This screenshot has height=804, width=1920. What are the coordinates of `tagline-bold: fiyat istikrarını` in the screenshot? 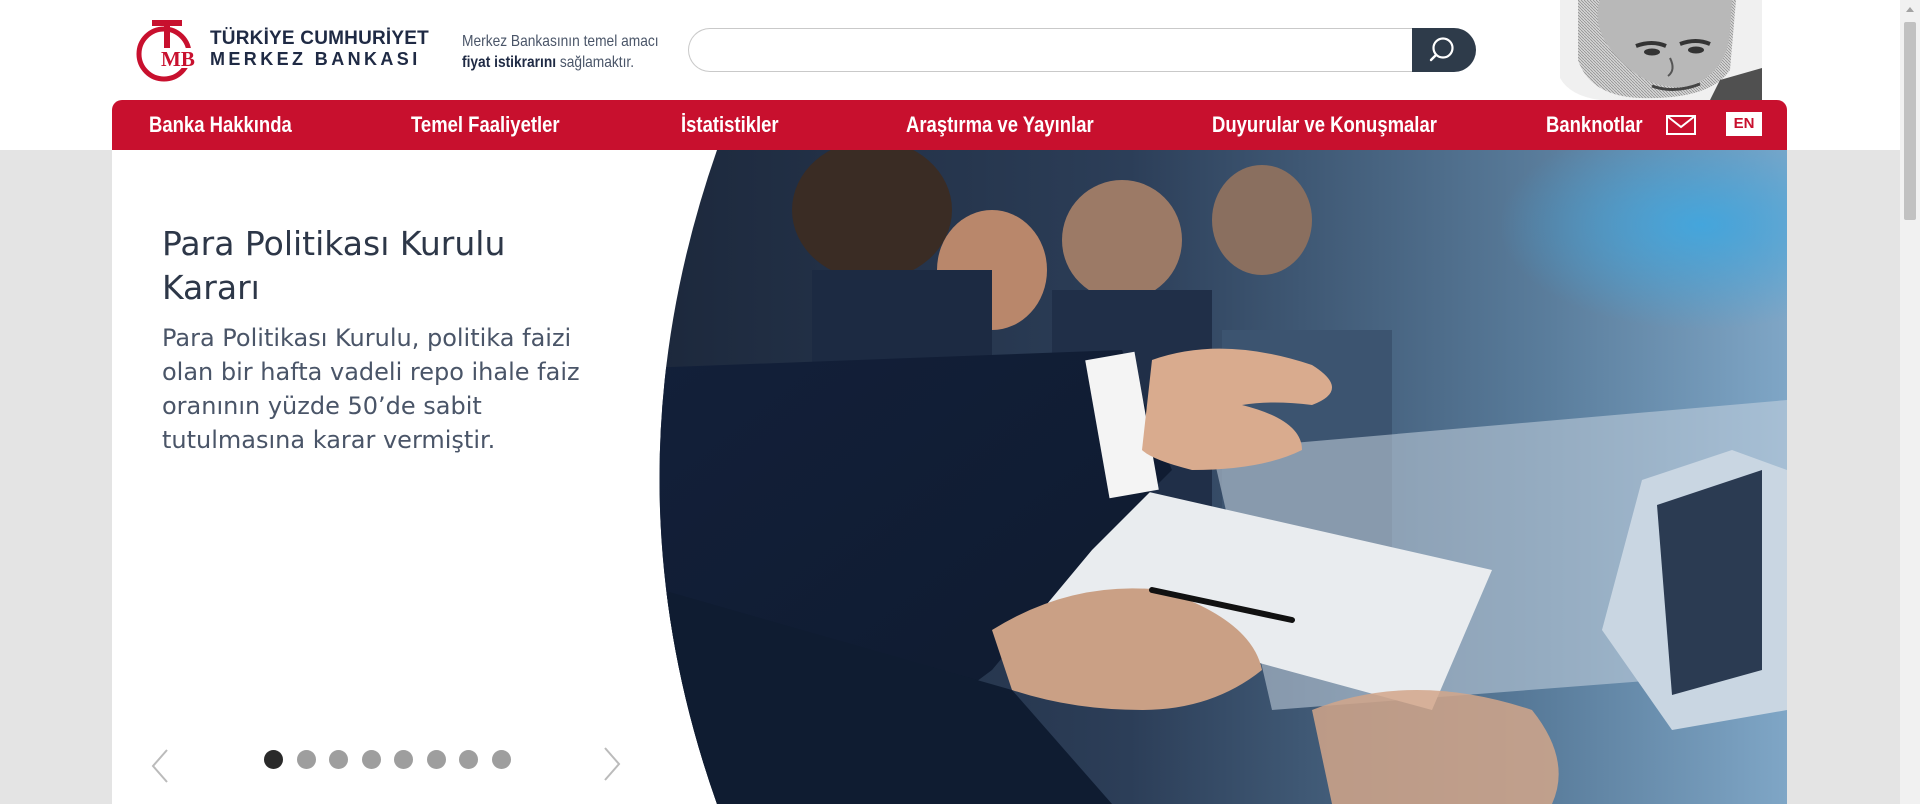 It's located at (509, 62).